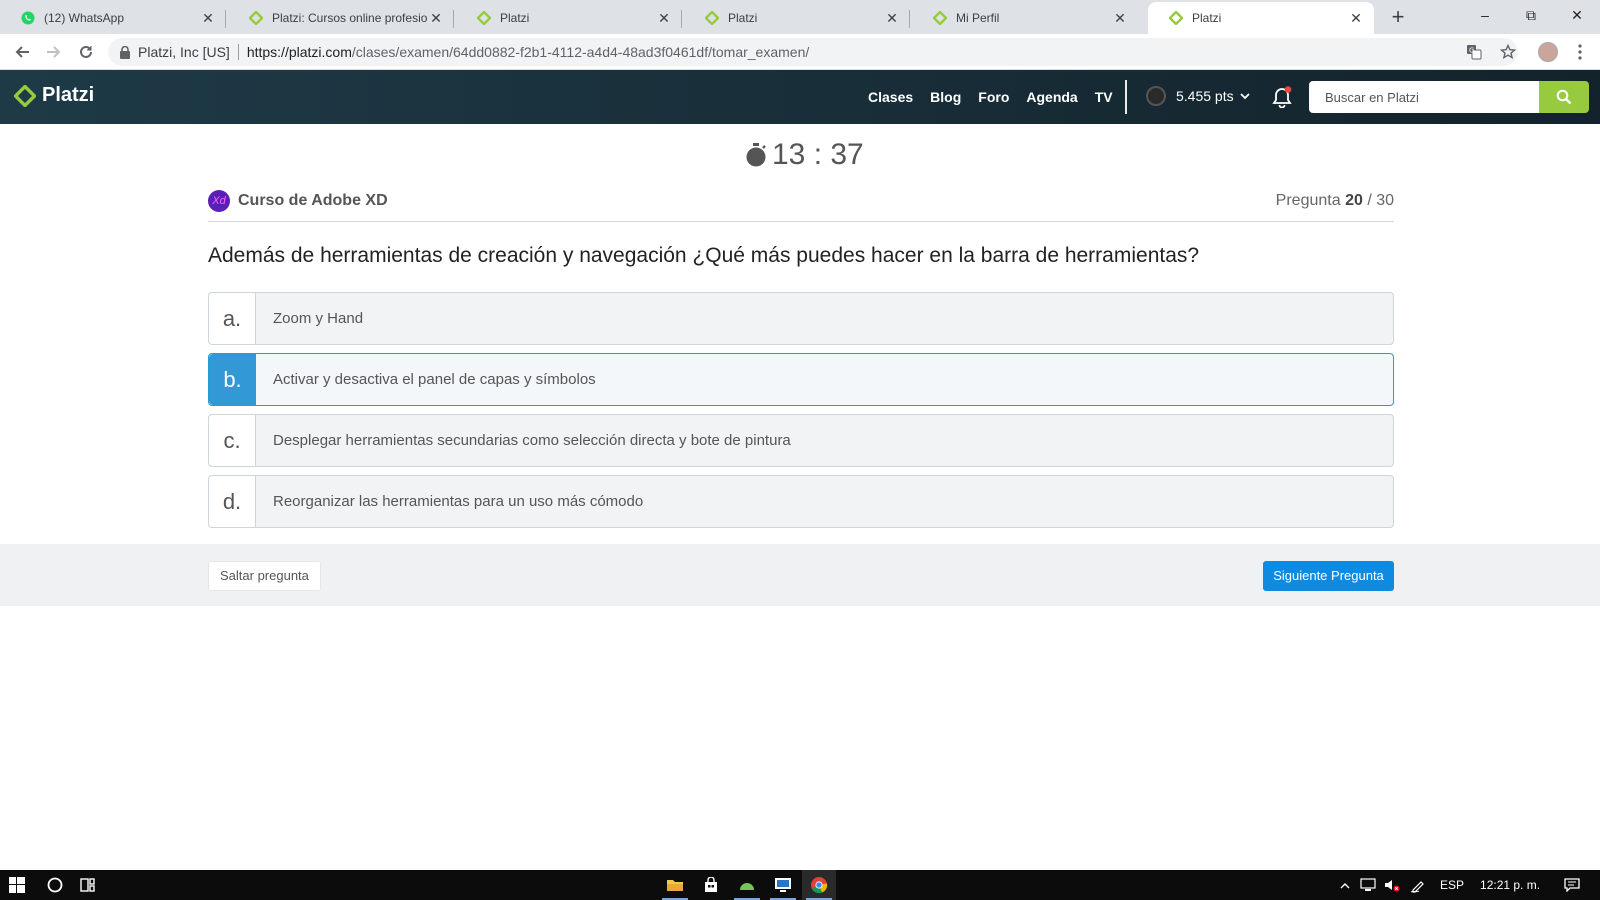  I want to click on cortana-search-icon, so click(55, 885).